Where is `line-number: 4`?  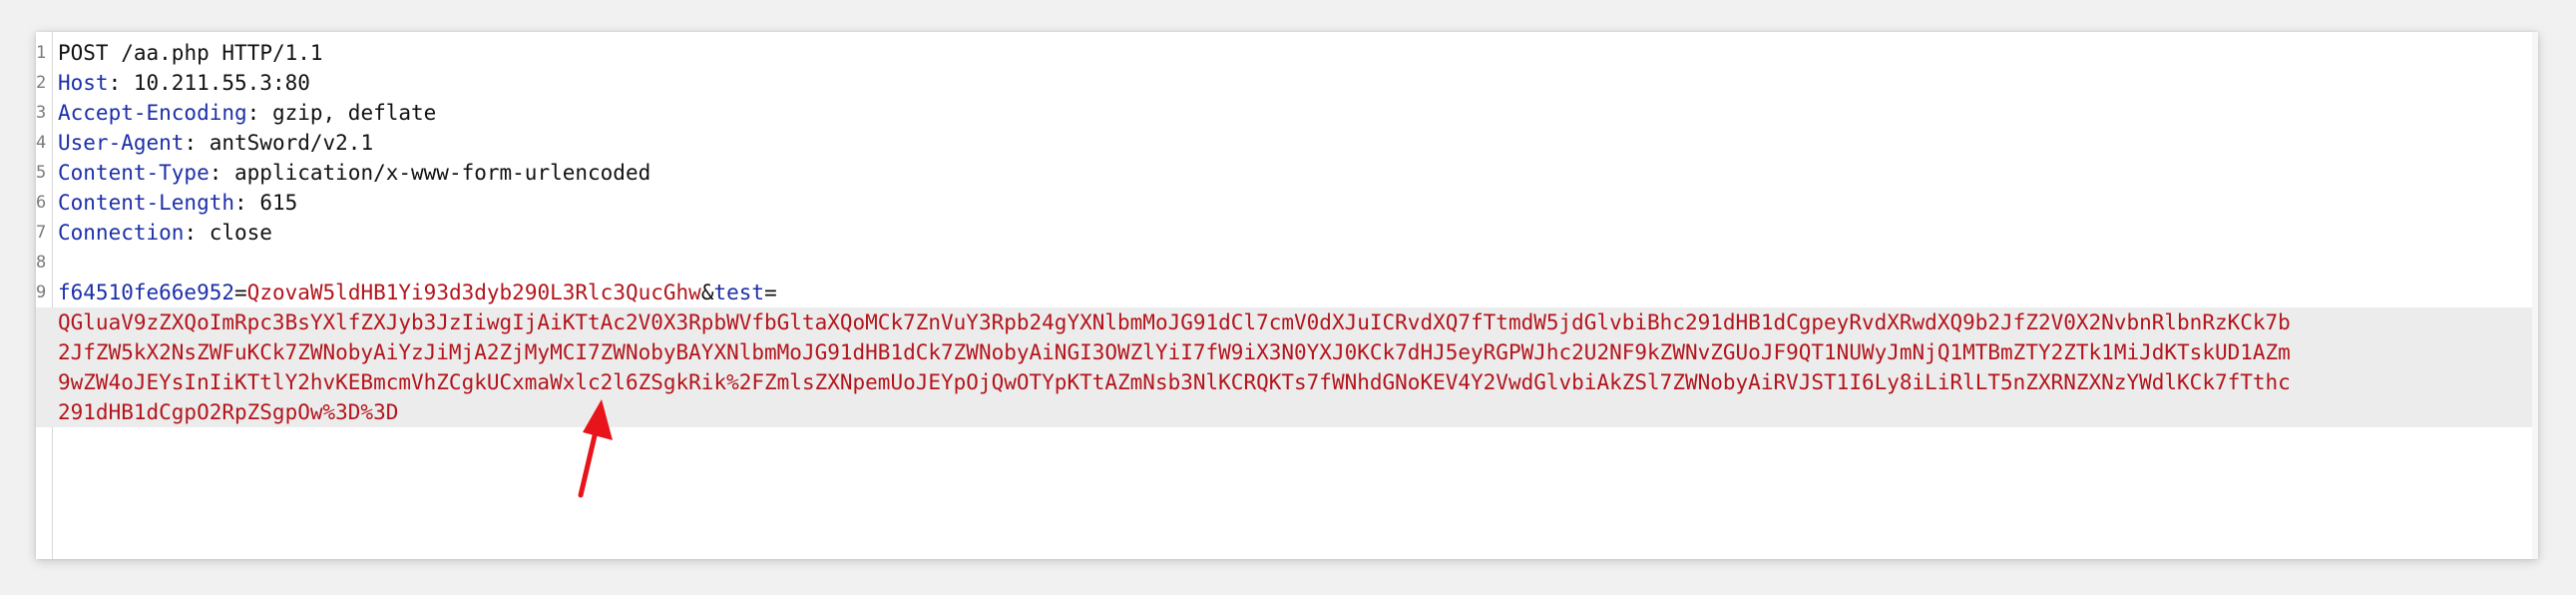
line-number: 4 is located at coordinates (41, 143).